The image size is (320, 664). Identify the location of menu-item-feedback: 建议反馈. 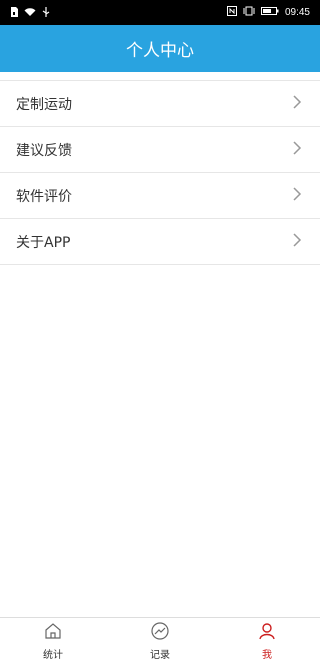
(160, 150).